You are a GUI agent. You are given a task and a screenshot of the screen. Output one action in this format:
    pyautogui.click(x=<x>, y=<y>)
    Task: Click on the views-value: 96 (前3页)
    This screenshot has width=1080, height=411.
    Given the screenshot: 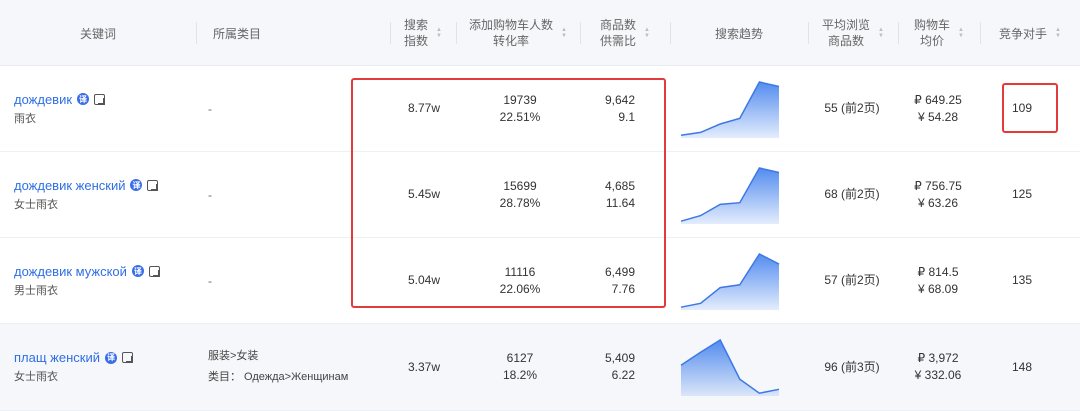 What is the action you would take?
    pyautogui.click(x=852, y=366)
    